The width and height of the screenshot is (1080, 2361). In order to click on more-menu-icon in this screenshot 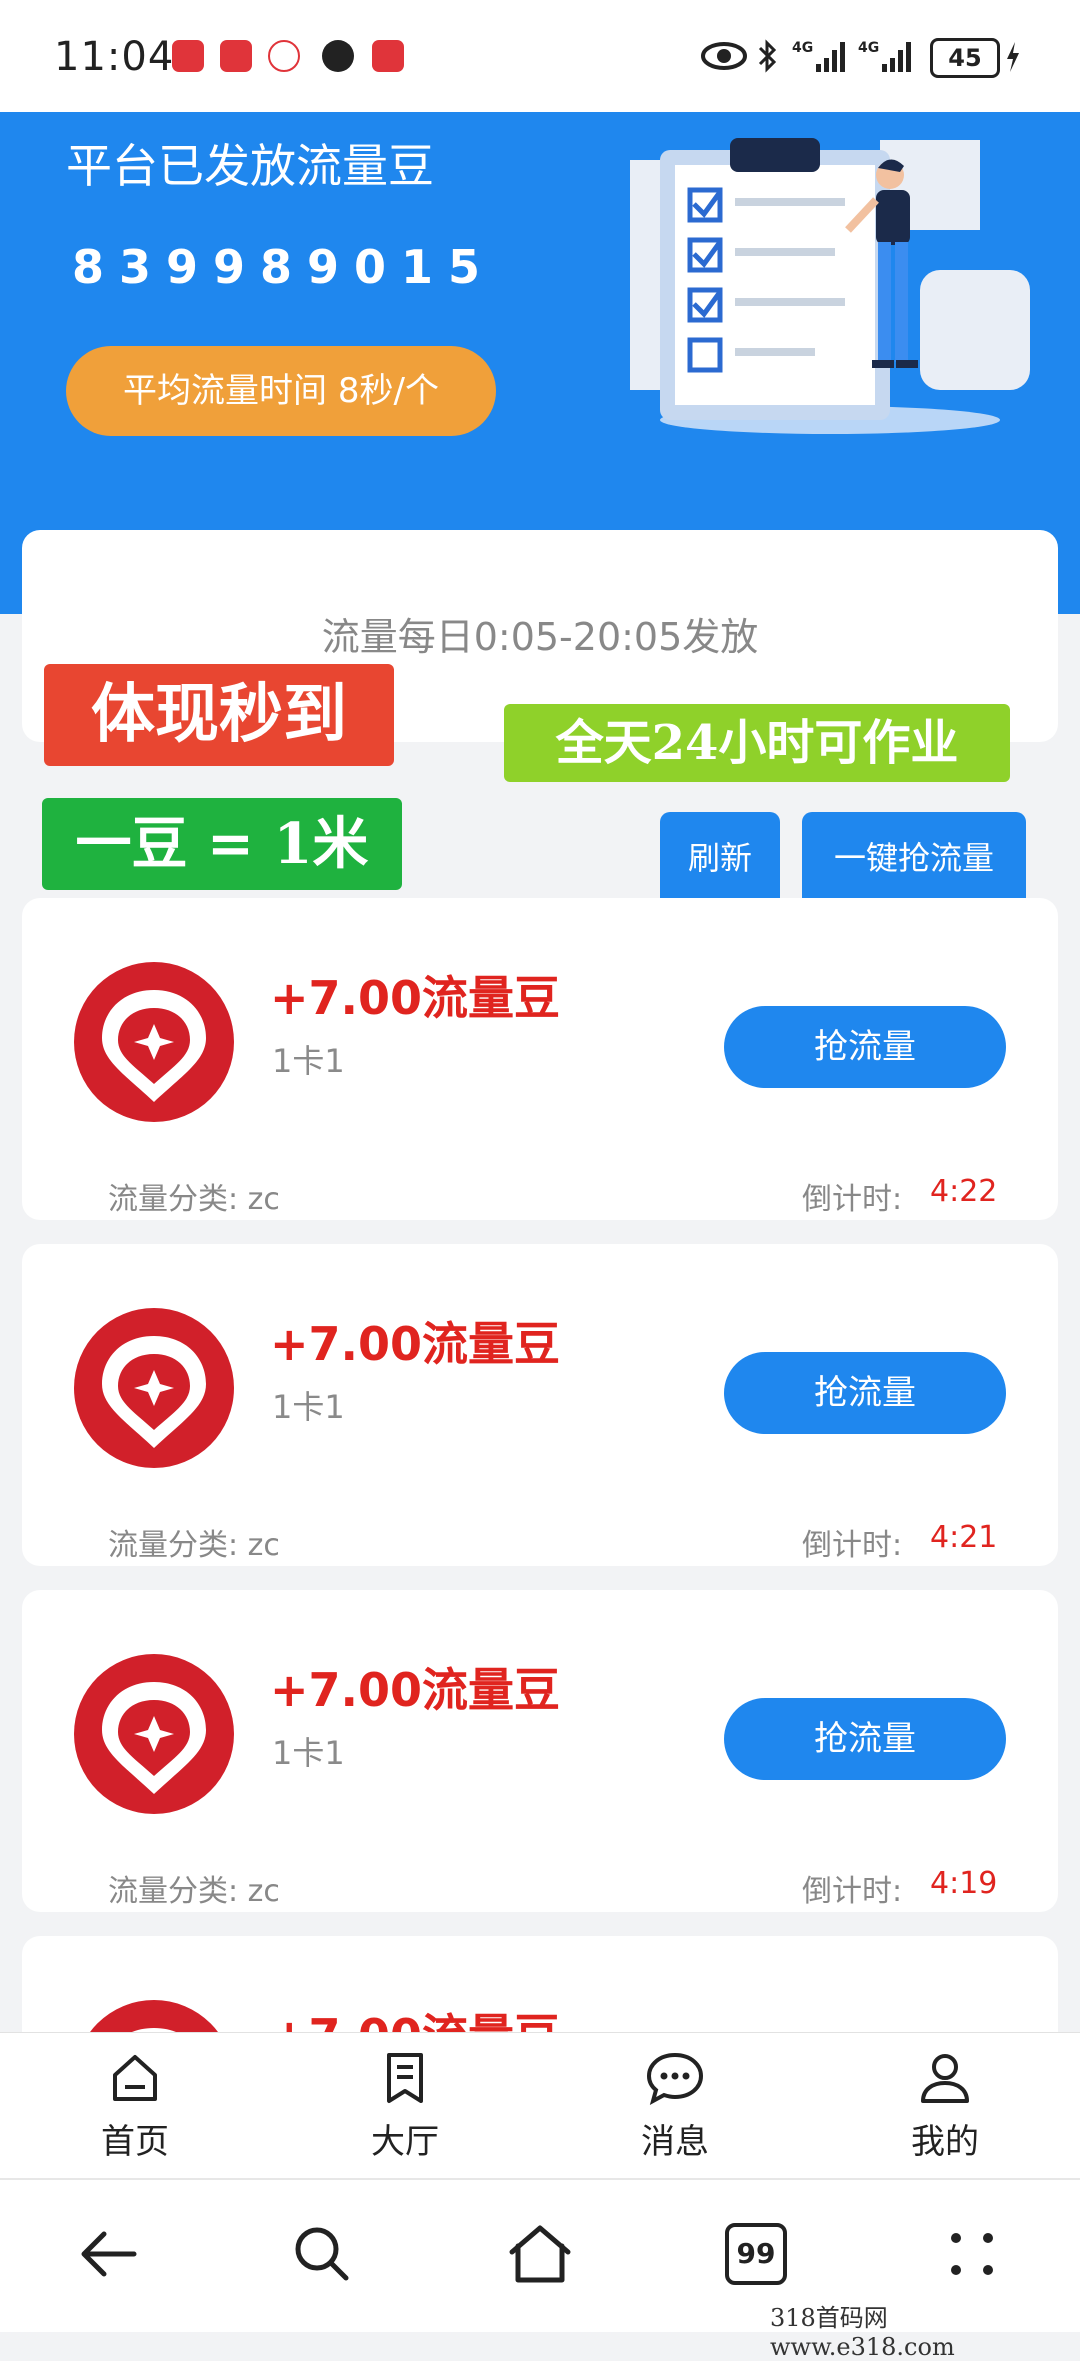, I will do `click(972, 2254)`.